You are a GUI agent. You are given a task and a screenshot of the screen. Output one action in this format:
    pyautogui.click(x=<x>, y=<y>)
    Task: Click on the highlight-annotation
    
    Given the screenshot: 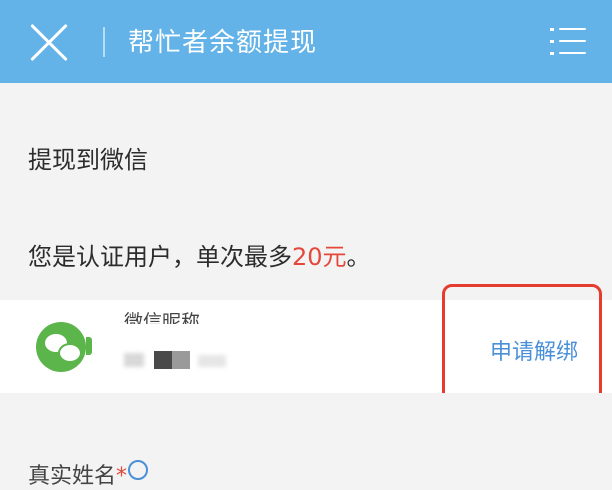 What is the action you would take?
    pyautogui.click(x=522, y=344)
    